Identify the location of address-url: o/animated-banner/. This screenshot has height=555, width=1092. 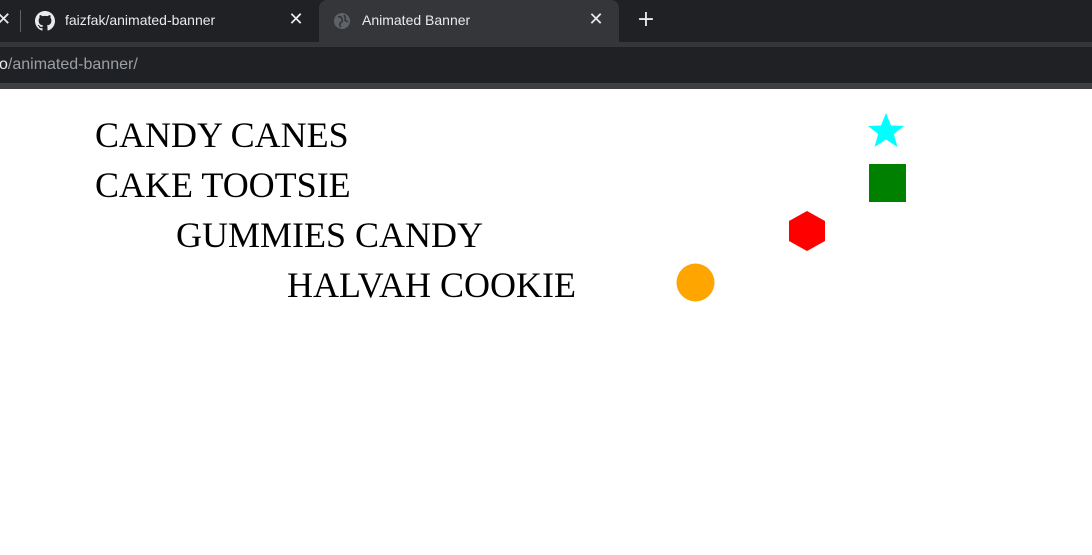
(69, 65).